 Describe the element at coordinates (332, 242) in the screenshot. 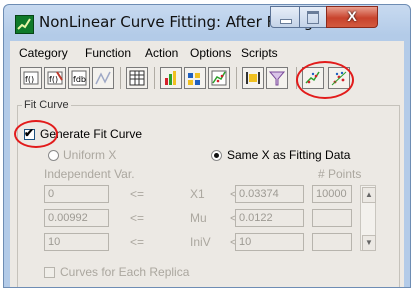

I see `points-field-iniv` at that location.